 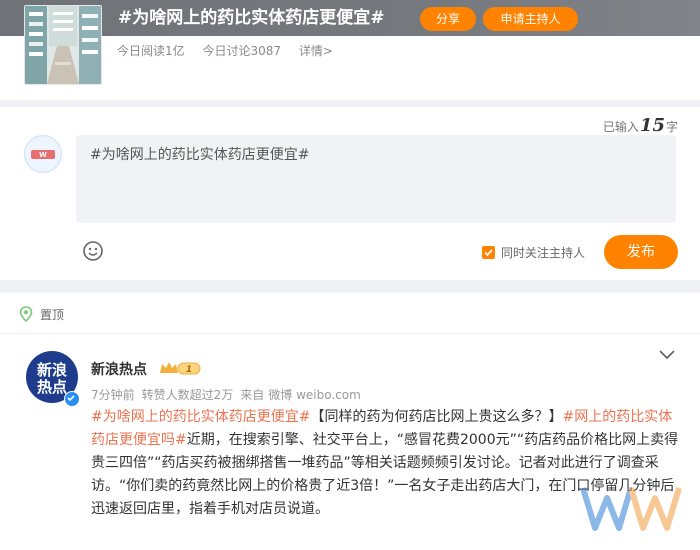 I want to click on char-count: 已输入15字, so click(x=640, y=125).